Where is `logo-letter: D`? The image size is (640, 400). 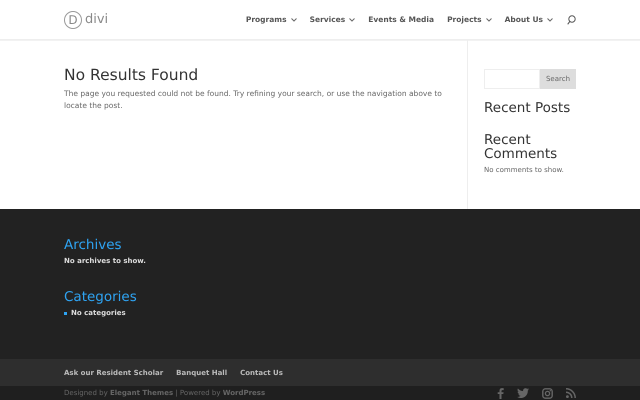 logo-letter: D is located at coordinates (73, 19).